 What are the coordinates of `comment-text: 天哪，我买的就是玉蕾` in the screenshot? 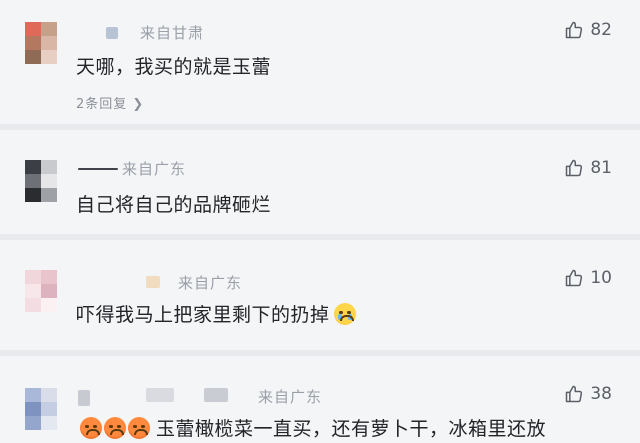 It's located at (174, 67).